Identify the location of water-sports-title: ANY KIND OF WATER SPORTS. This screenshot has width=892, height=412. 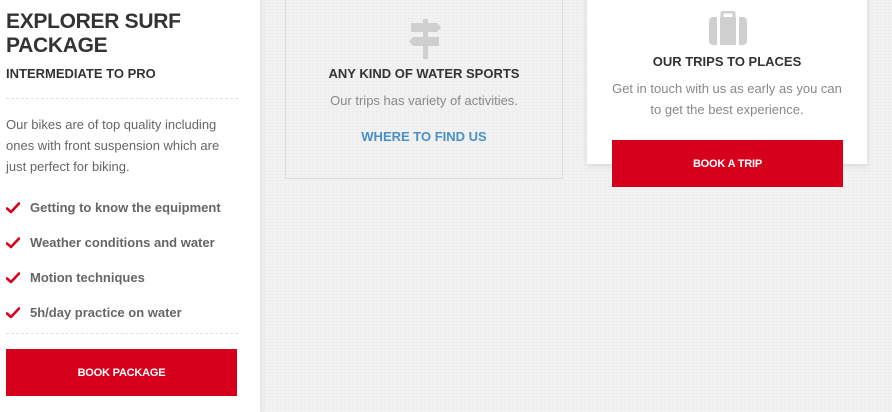
(424, 73).